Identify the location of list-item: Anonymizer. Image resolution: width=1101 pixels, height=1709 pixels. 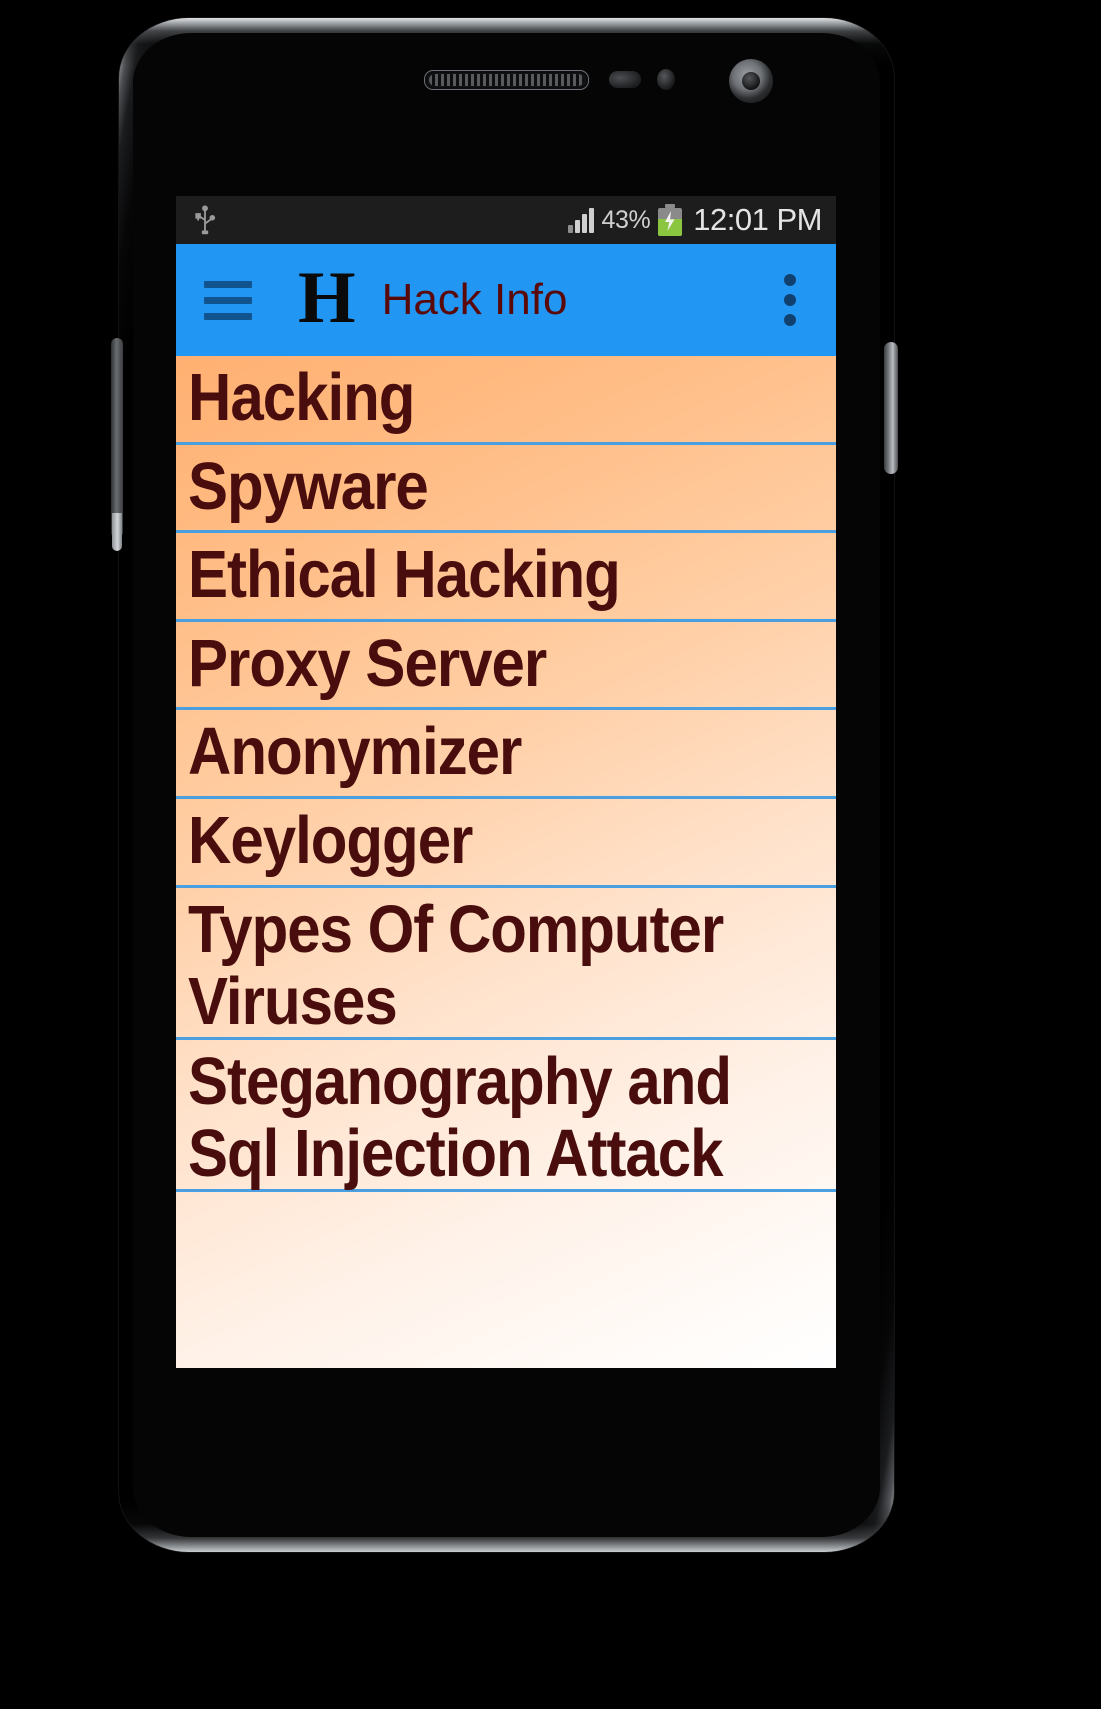
(506, 754).